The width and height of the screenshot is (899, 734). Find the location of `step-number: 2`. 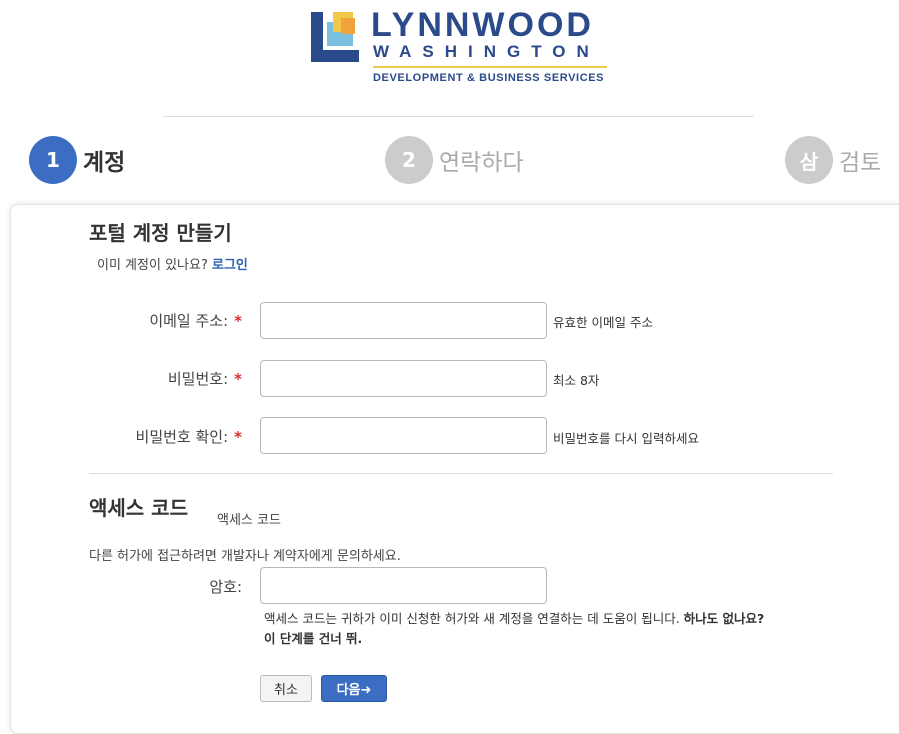

step-number: 2 is located at coordinates (409, 160).